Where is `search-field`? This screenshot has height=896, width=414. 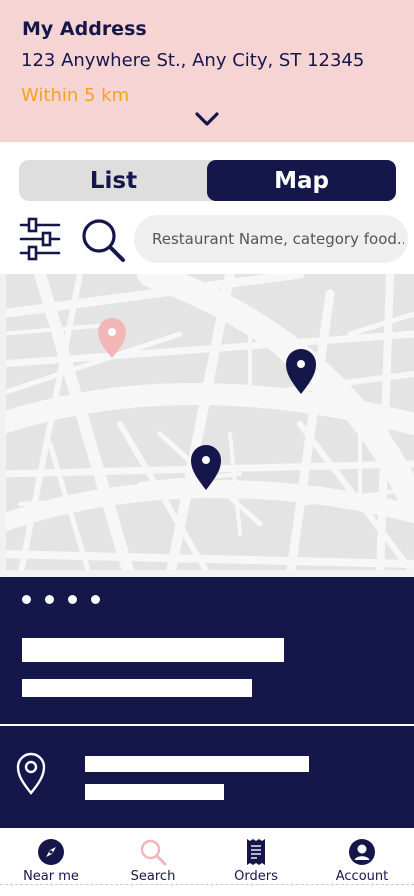
search-field is located at coordinates (271, 239).